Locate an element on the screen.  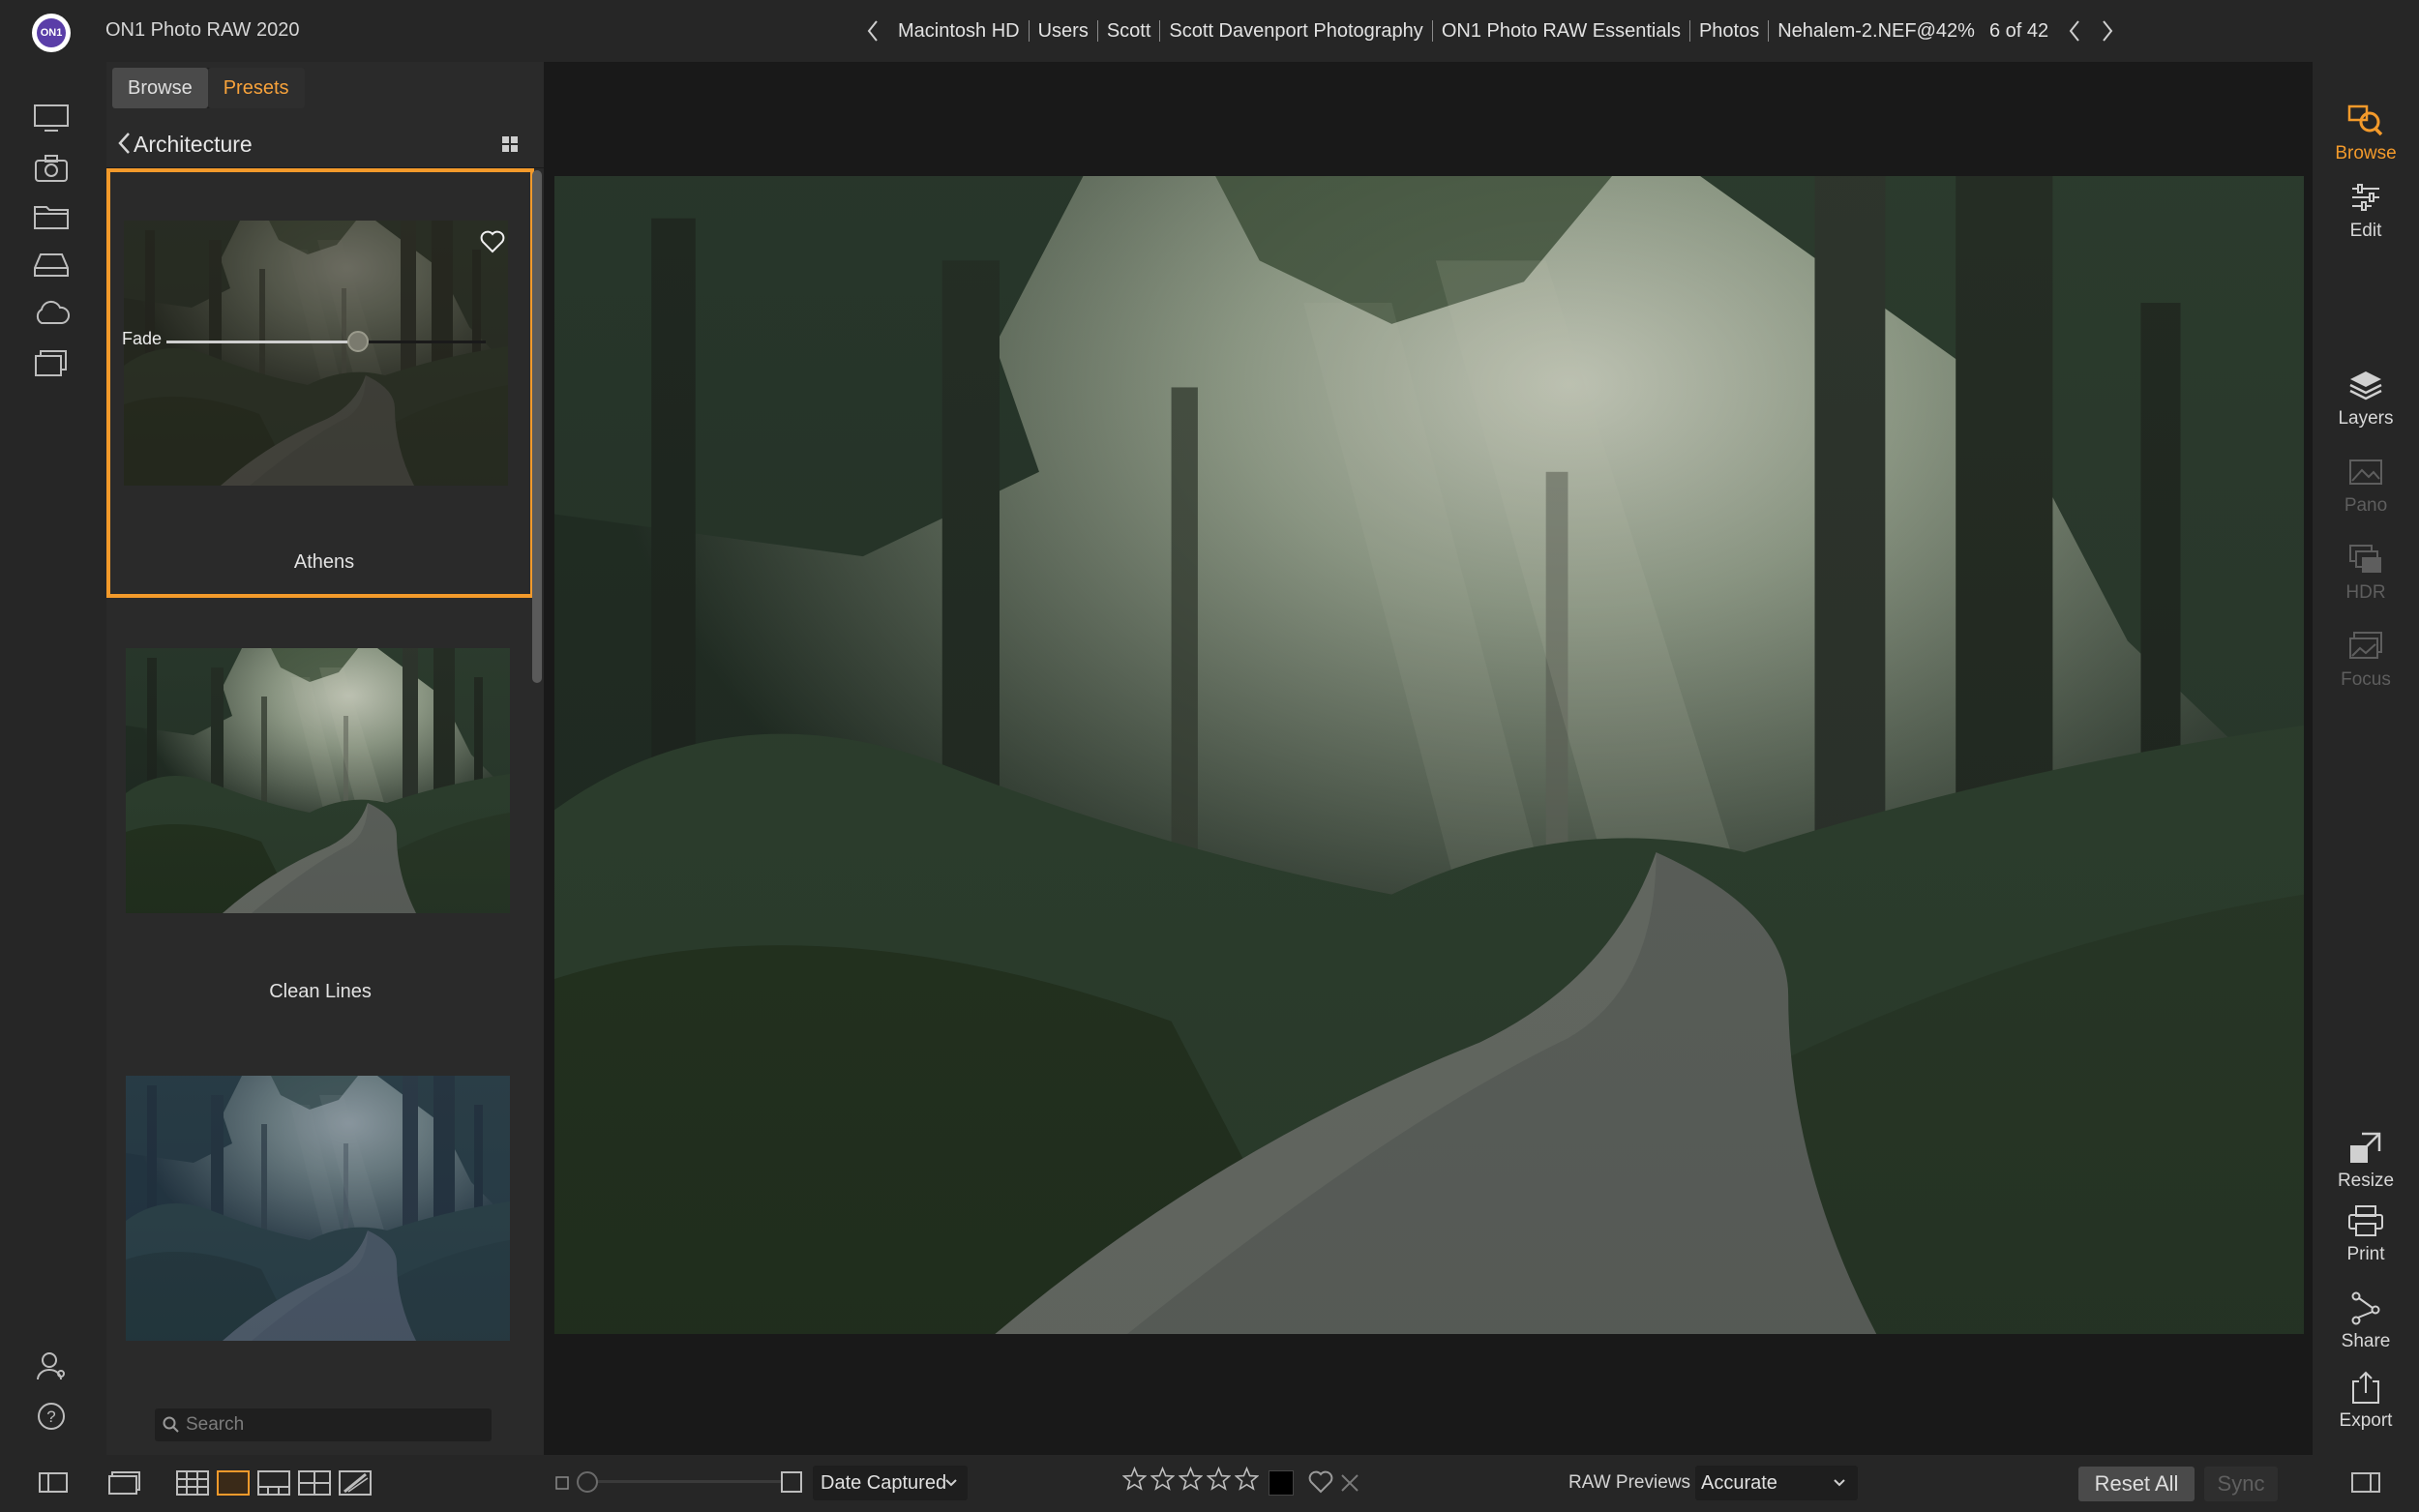
breadcrumb-item: ON1 Photo RAW Essentials is located at coordinates (1561, 31).